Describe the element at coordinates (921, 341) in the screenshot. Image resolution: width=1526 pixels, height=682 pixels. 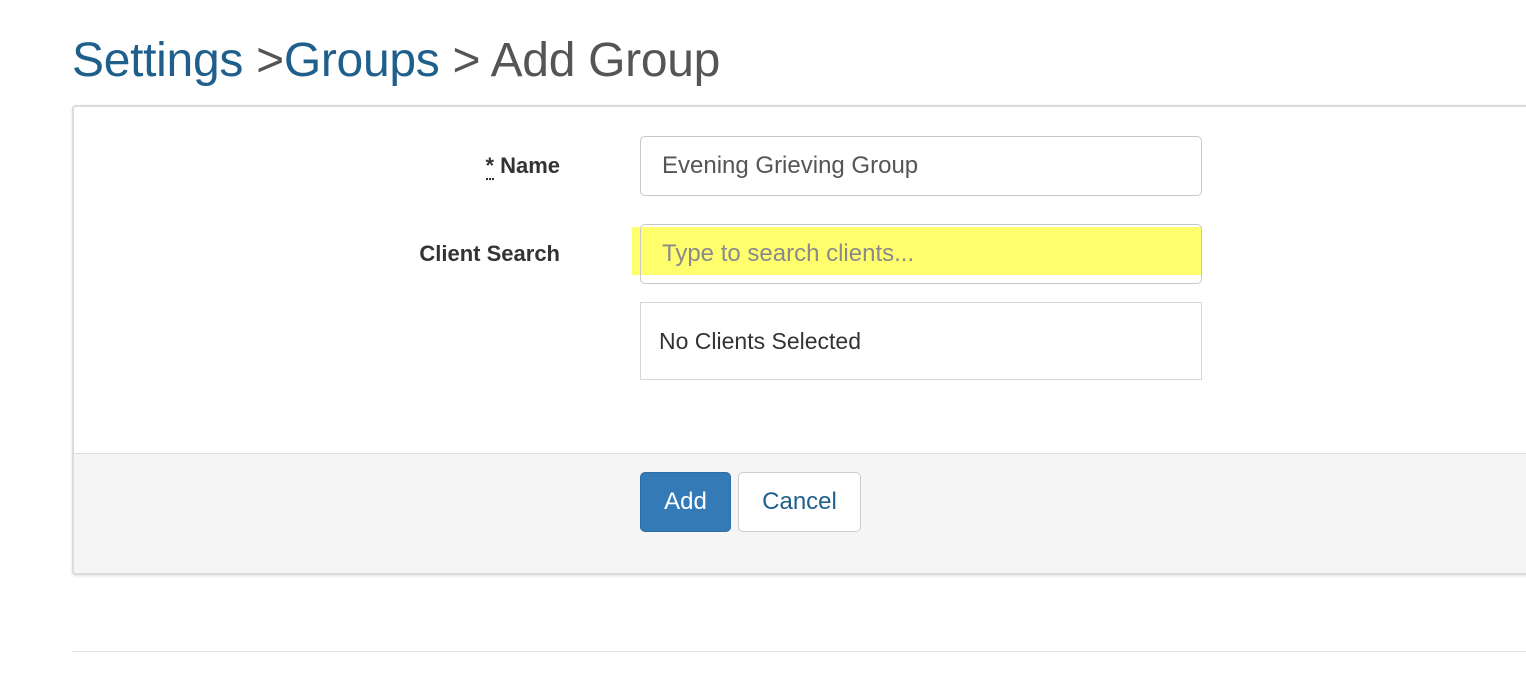
I see `selected-clients-list: No Clients Selected` at that location.